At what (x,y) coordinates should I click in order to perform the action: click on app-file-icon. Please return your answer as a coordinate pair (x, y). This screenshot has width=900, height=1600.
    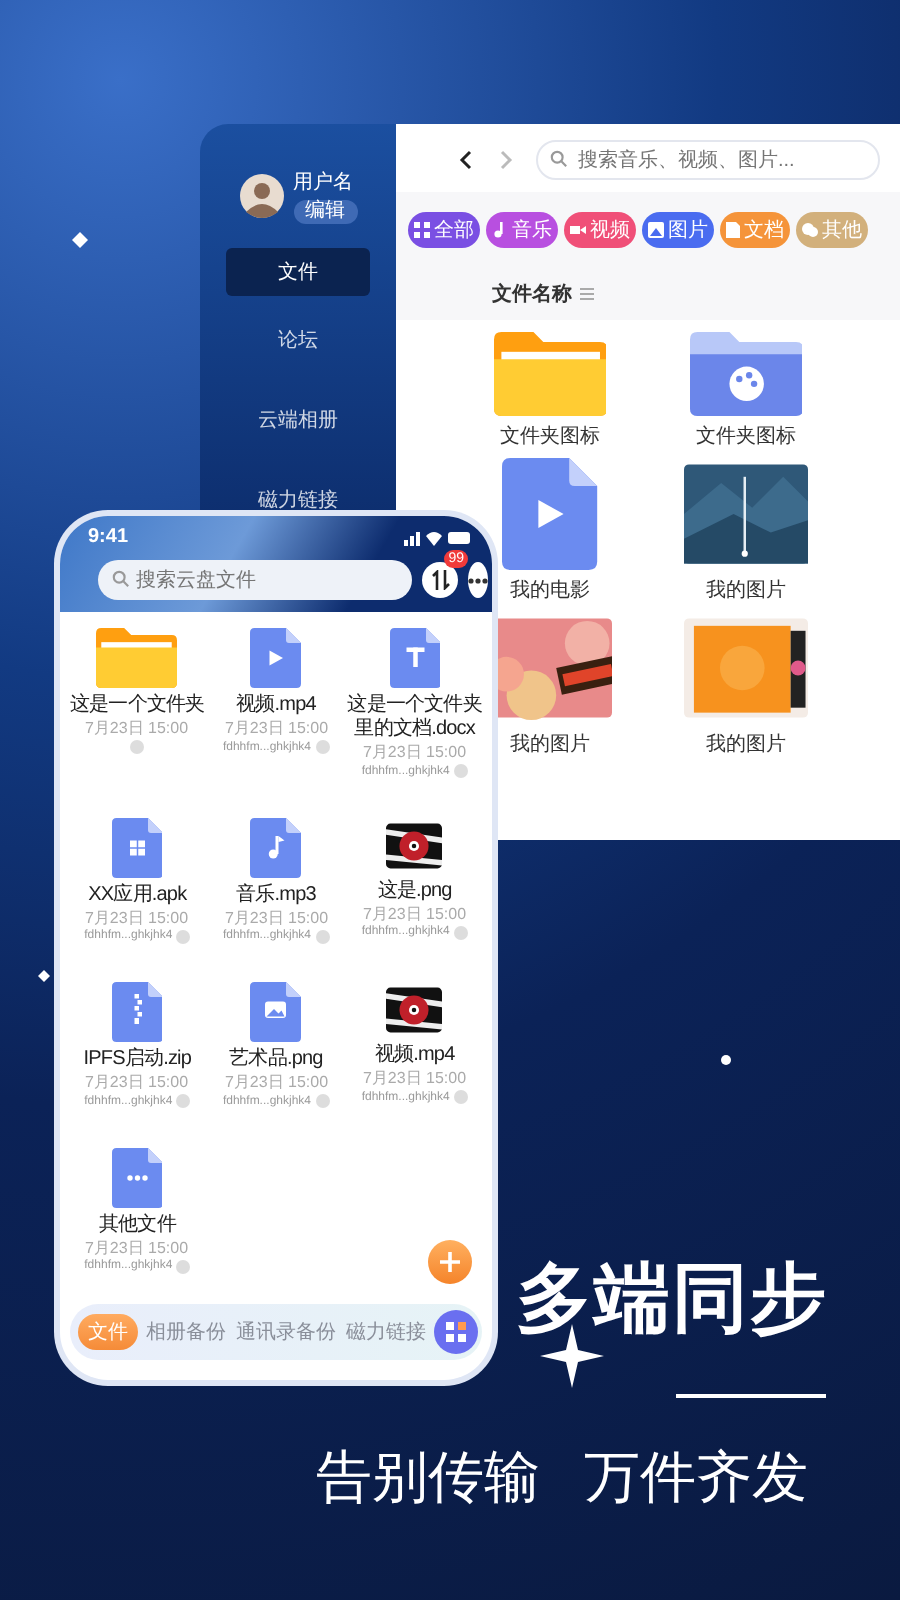
    Looking at the image, I should click on (137, 847).